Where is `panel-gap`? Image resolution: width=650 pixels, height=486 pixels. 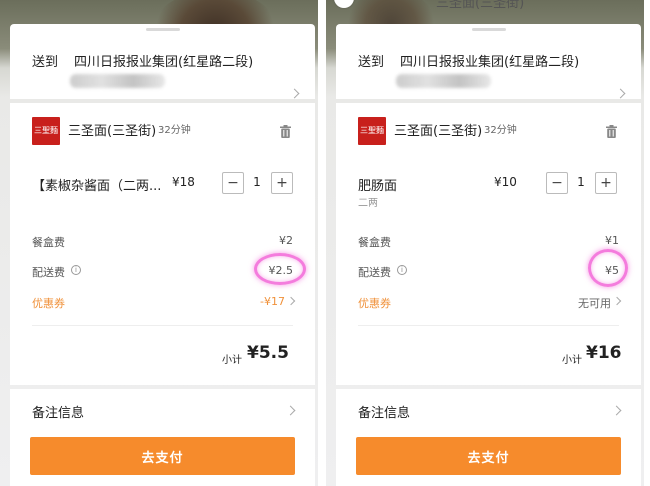 panel-gap is located at coordinates (322, 243).